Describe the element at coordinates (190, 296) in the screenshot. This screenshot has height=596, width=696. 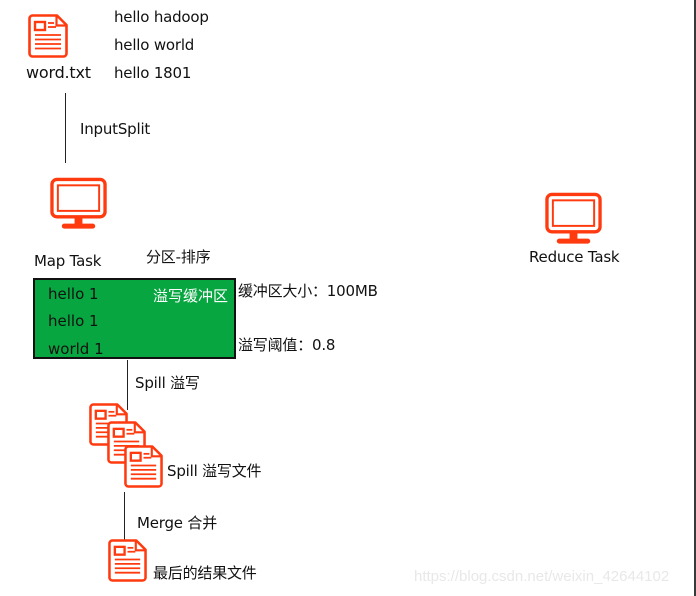
I see `spill-buffer-title: 溢写缓冲区` at that location.